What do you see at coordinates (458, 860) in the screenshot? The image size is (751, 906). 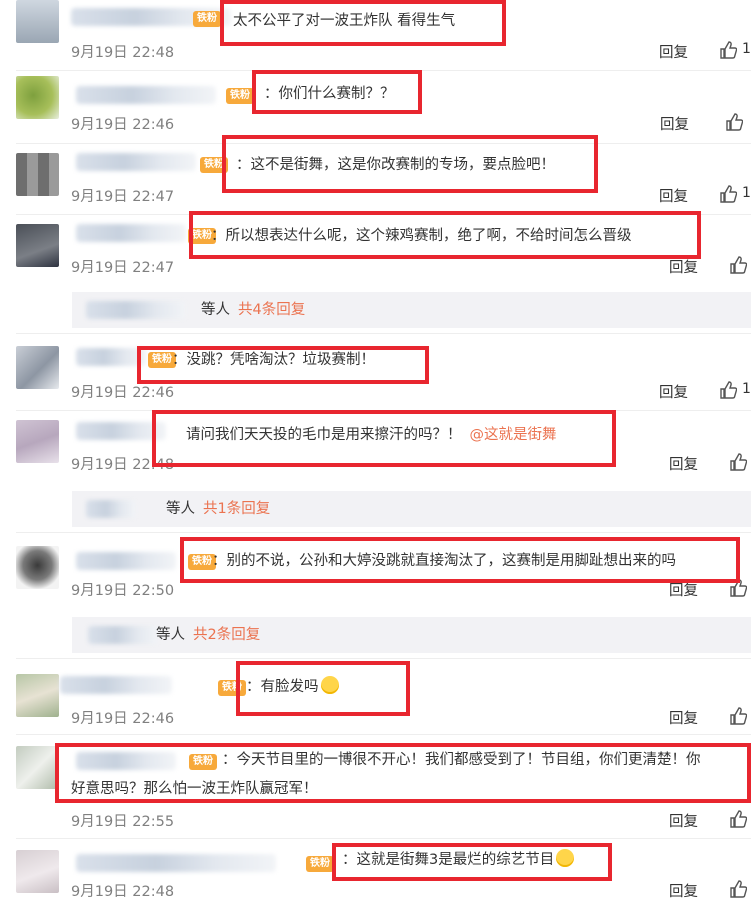 I see `comment-text: ：这就是街舞3是最烂的综艺节目` at bounding box center [458, 860].